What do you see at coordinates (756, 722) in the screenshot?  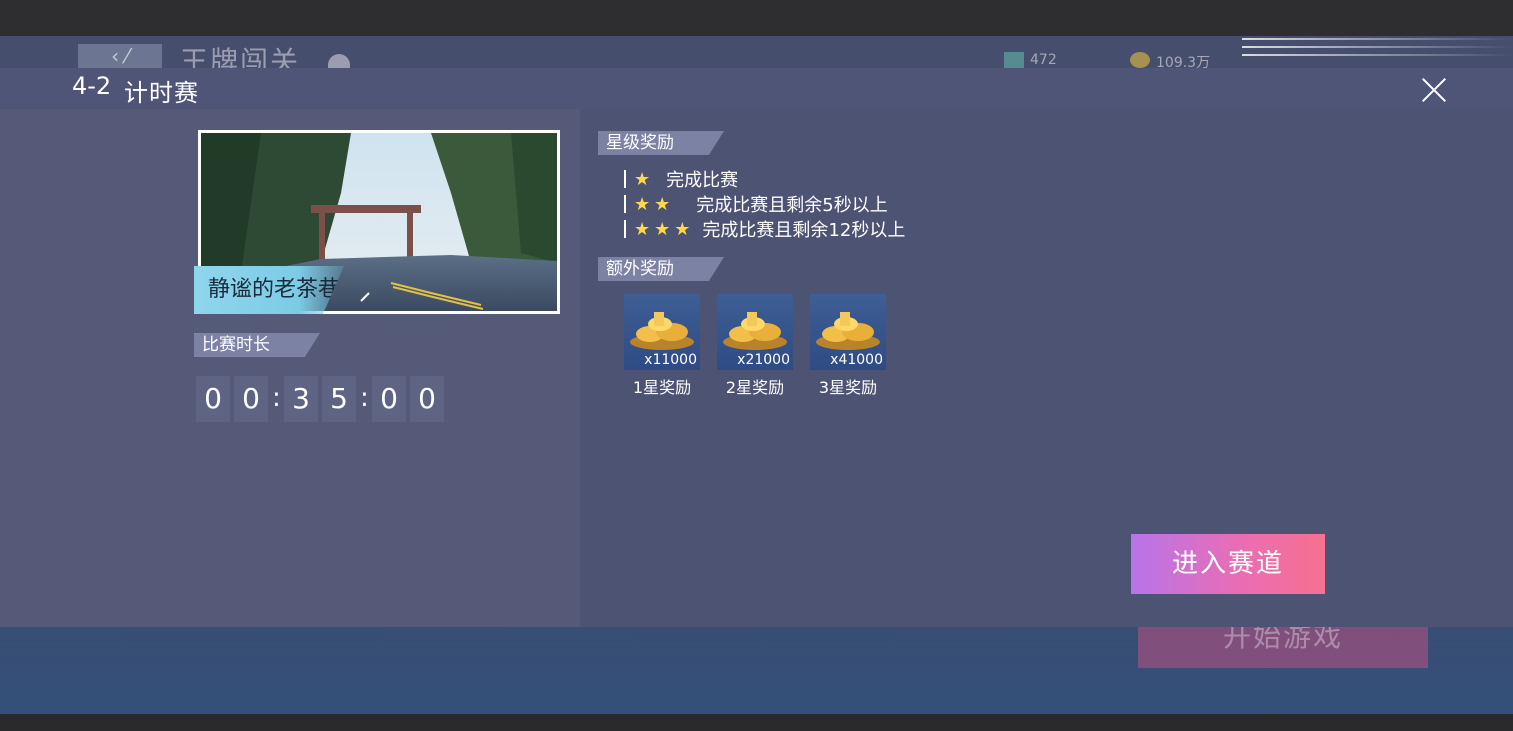 I see `bottom-letterbox` at bounding box center [756, 722].